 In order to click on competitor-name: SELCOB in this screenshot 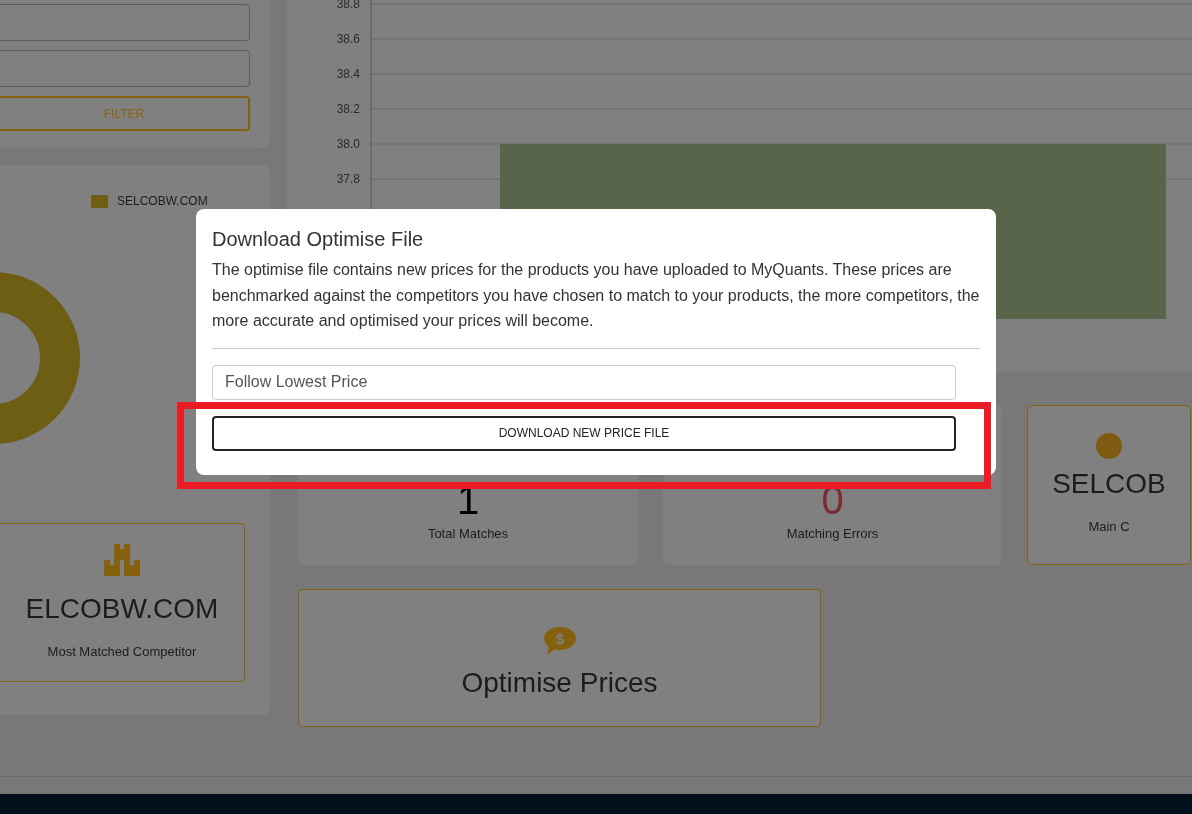, I will do `click(1109, 484)`.